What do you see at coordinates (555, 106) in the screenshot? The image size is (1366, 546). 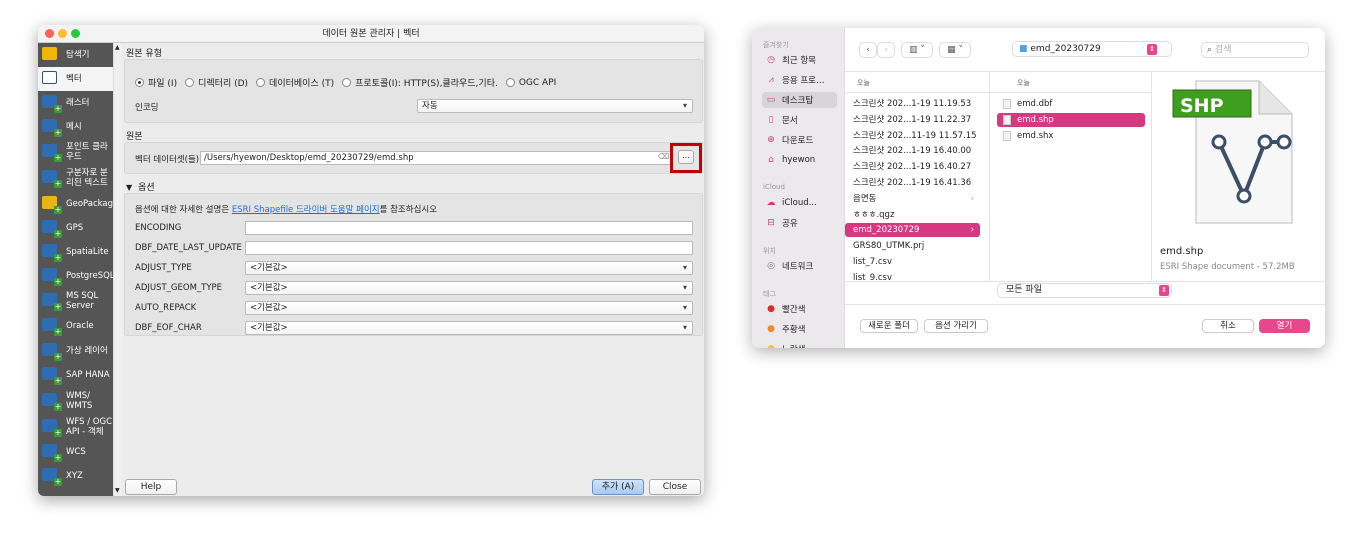 I see `encoding-select: 자동` at bounding box center [555, 106].